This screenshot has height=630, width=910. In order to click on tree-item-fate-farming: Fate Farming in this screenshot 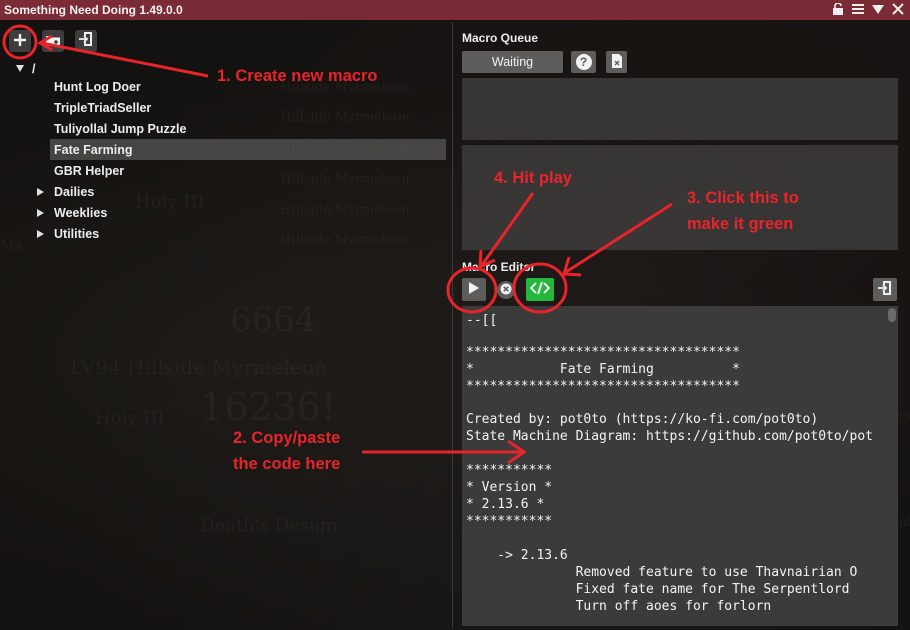, I will do `click(248, 149)`.